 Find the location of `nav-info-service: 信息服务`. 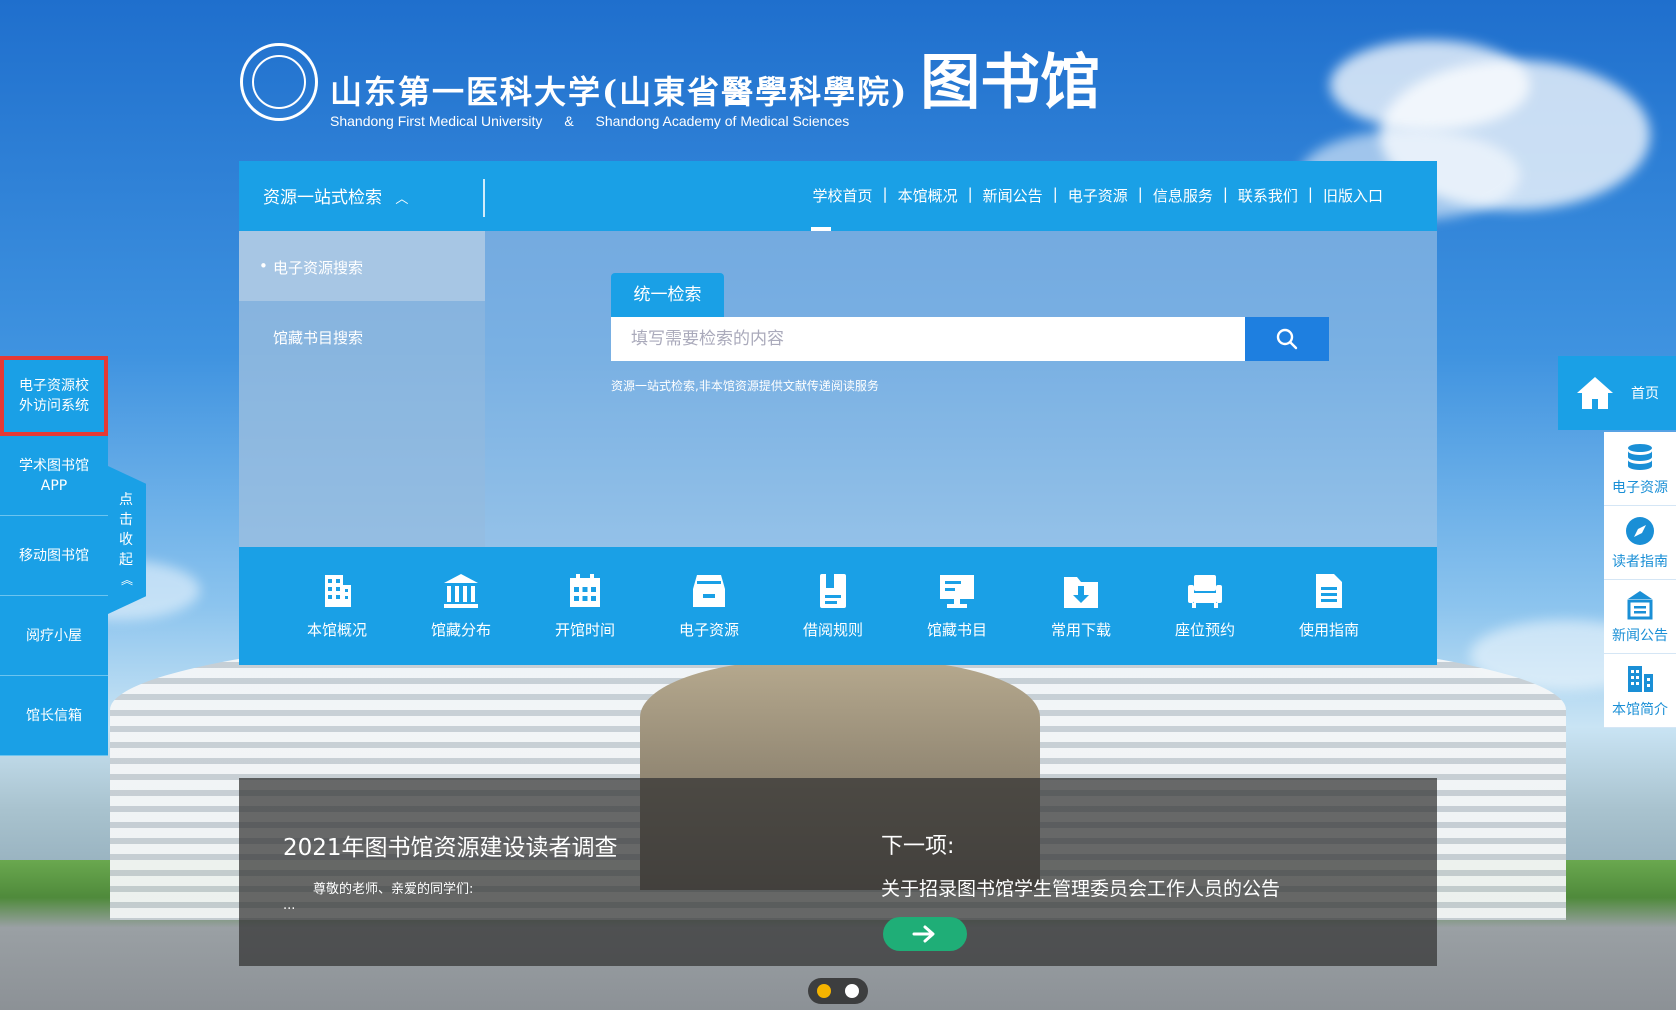

nav-info-service: 信息服务 is located at coordinates (1183, 195).